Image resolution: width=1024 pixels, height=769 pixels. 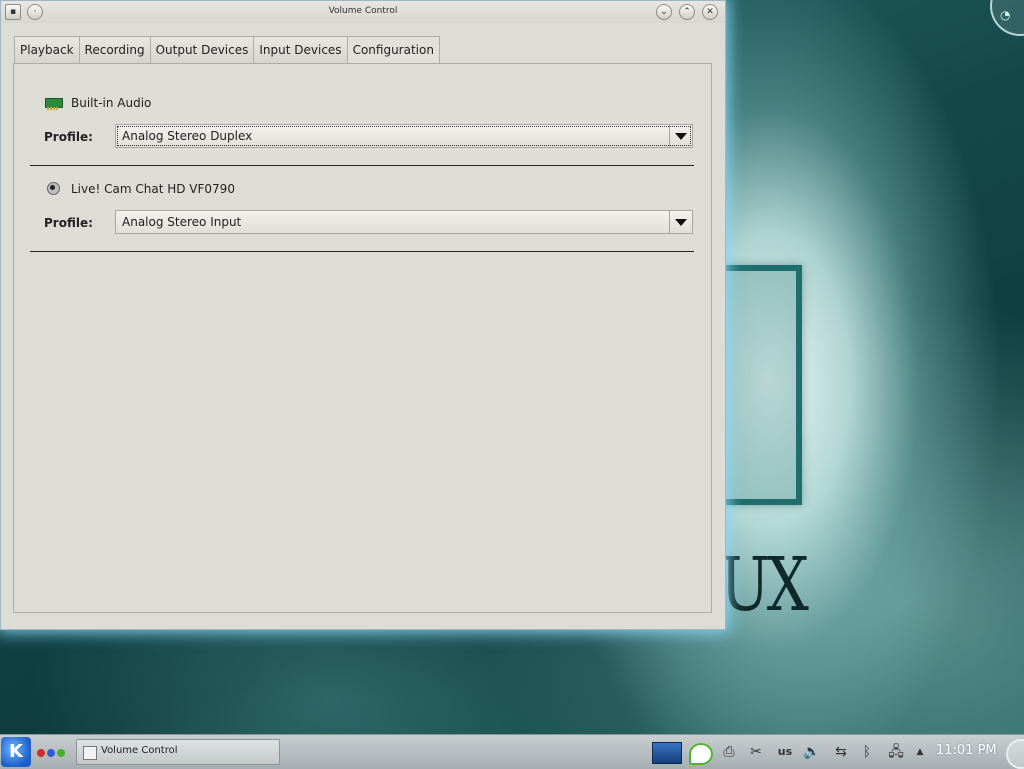 I want to click on maximize-button: ⌃, so click(x=687, y=12).